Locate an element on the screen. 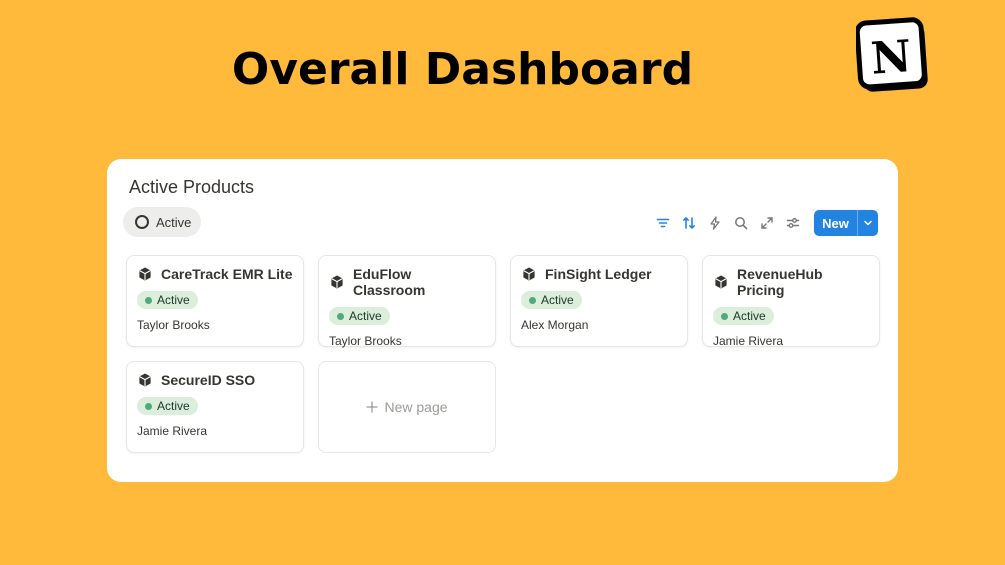  notion-logo: N is located at coordinates (895, 56).